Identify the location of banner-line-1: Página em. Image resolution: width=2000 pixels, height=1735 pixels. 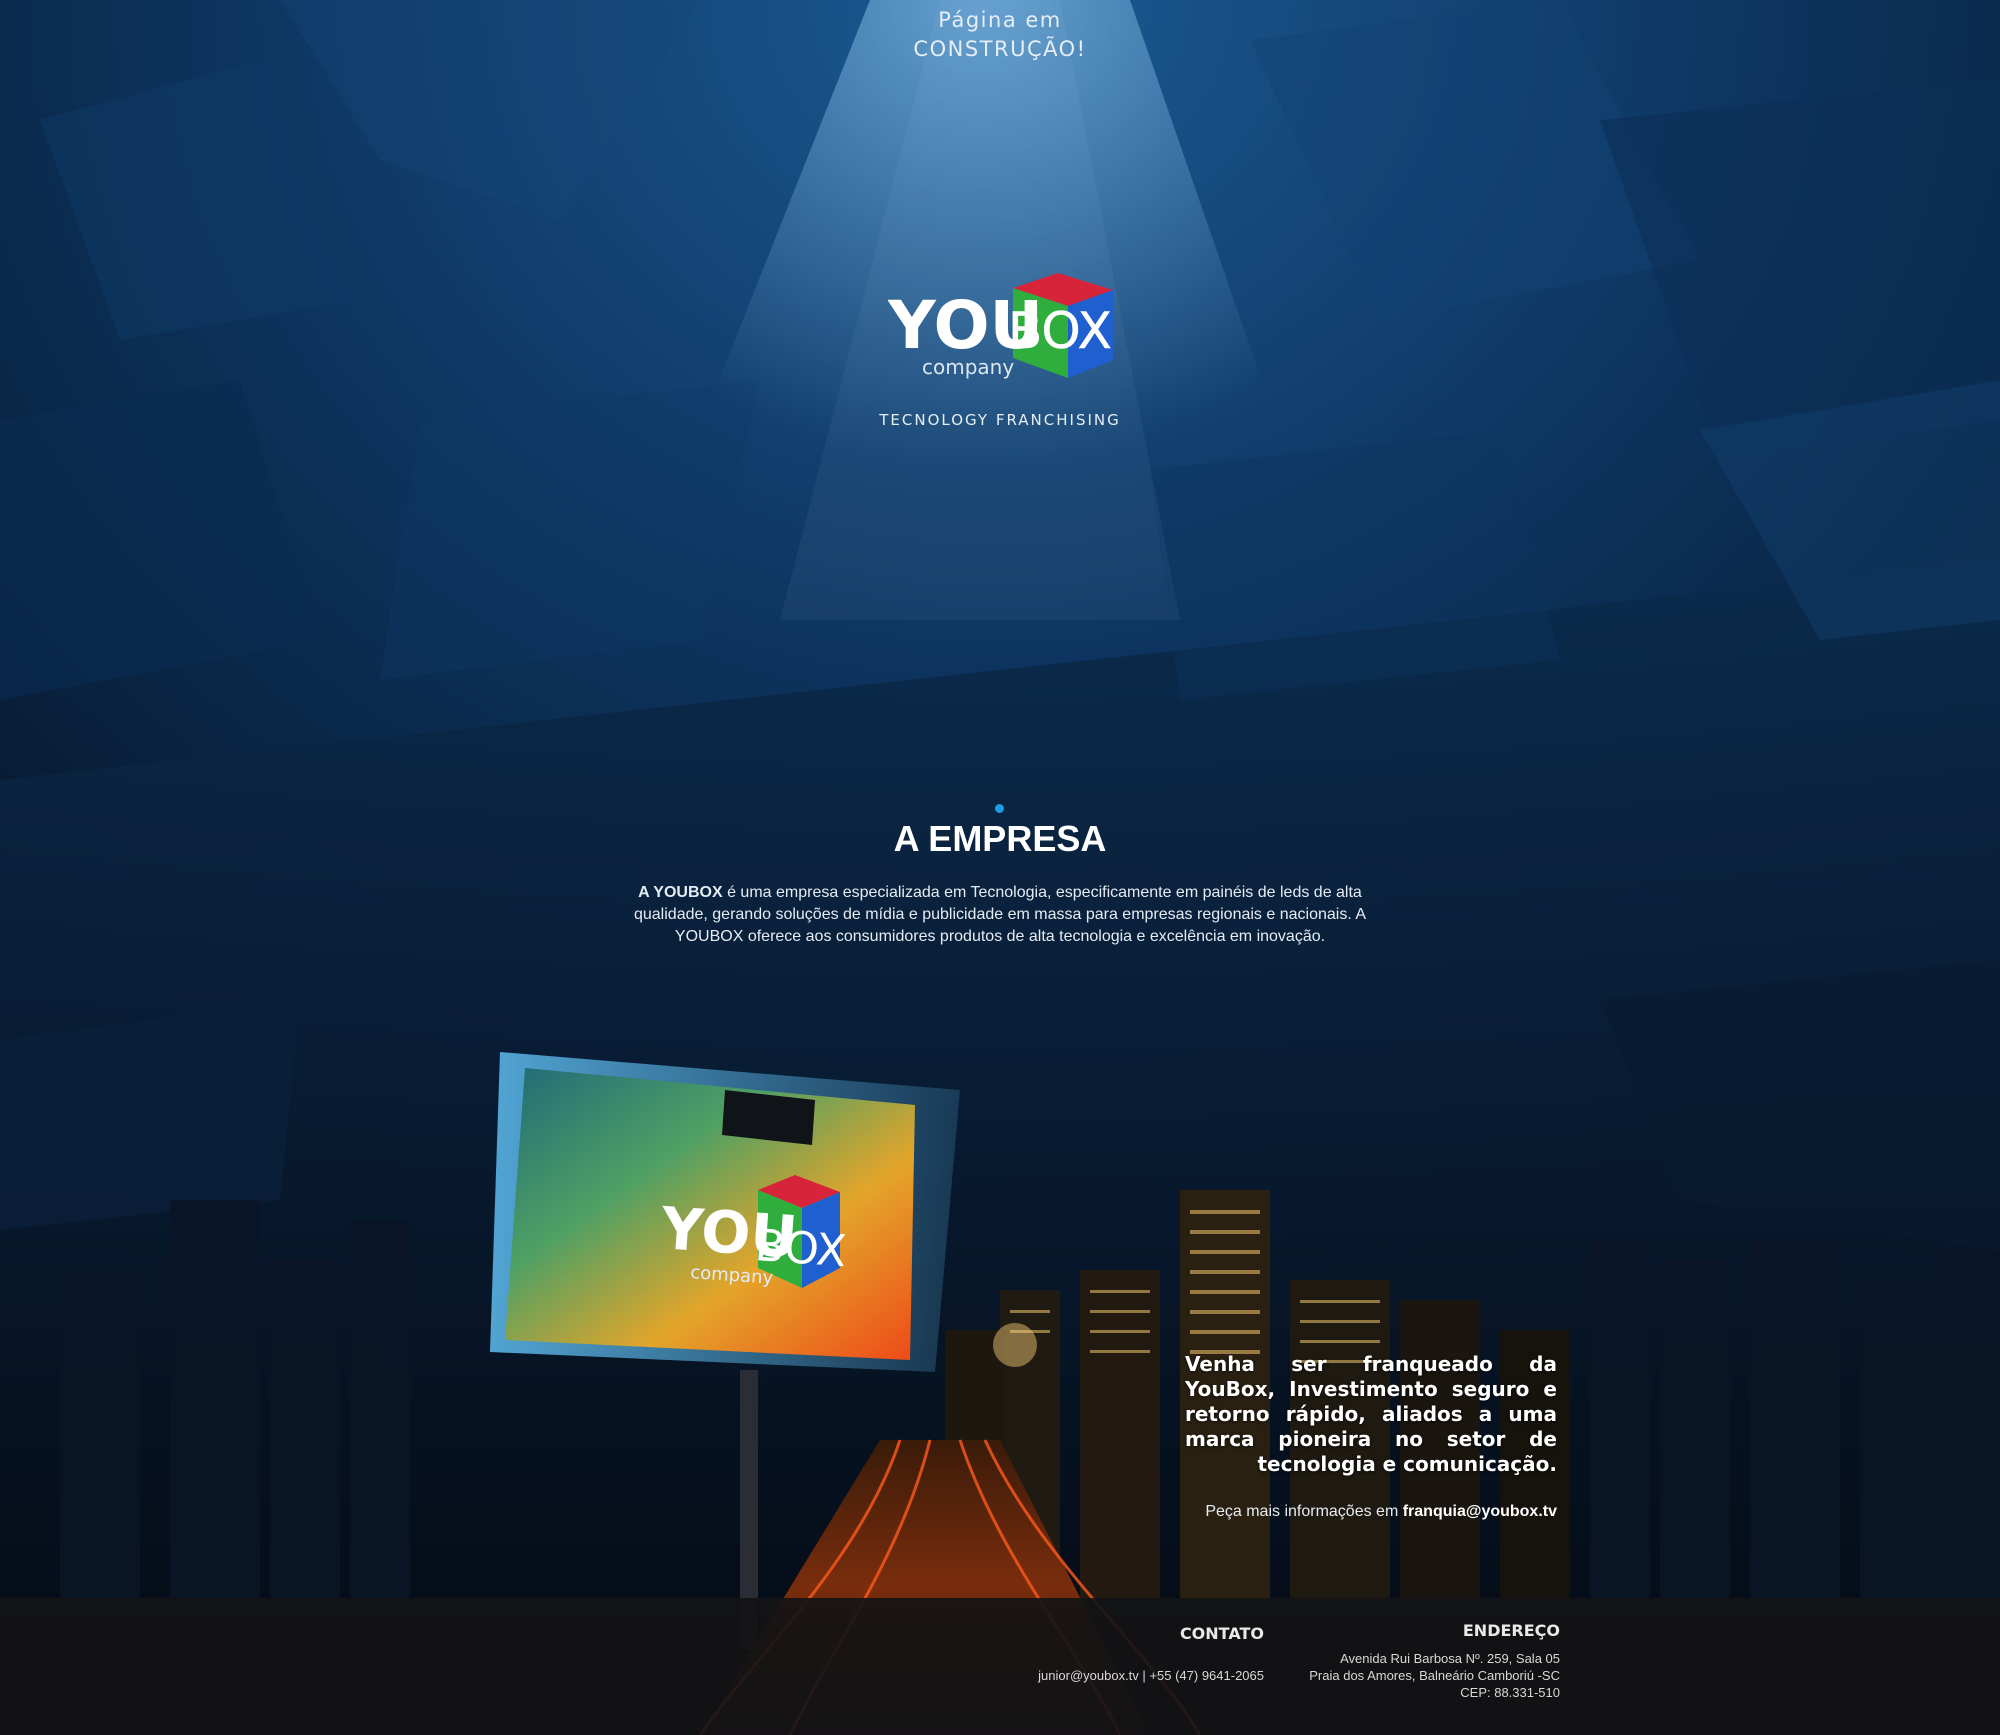
(1000, 20).